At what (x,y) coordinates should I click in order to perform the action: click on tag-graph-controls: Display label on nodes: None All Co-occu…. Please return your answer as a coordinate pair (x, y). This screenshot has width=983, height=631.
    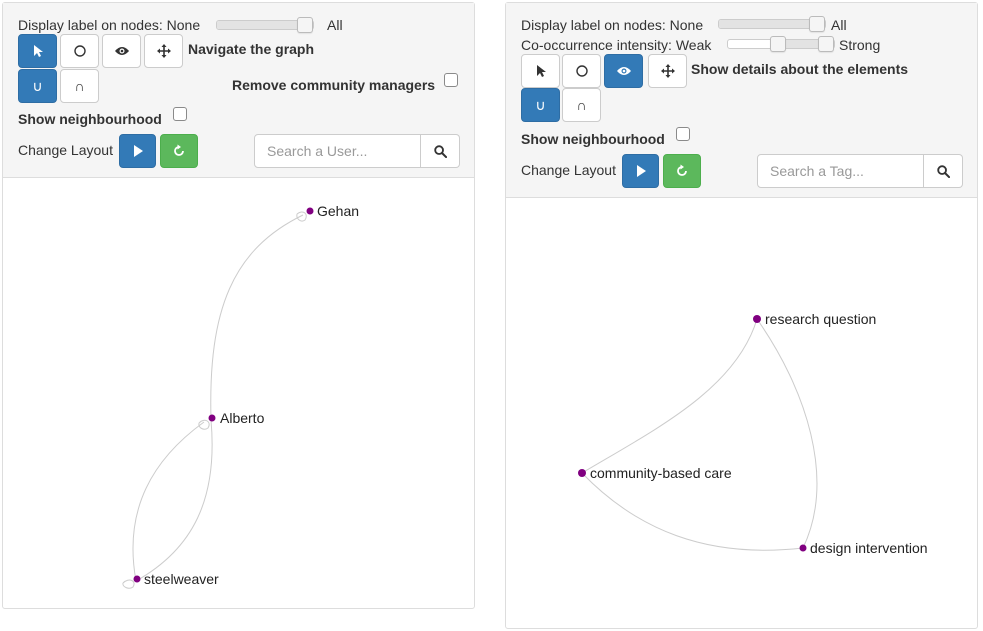
    Looking at the image, I should click on (741, 100).